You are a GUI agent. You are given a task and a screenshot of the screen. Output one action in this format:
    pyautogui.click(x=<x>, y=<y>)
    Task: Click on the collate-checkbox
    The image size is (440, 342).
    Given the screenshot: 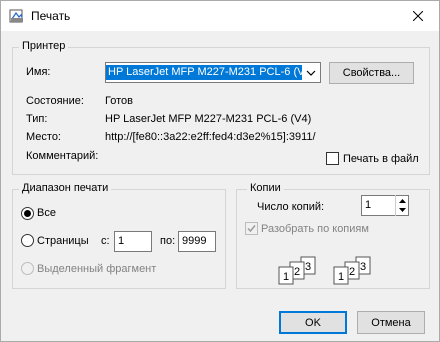 What is the action you would take?
    pyautogui.click(x=251, y=228)
    